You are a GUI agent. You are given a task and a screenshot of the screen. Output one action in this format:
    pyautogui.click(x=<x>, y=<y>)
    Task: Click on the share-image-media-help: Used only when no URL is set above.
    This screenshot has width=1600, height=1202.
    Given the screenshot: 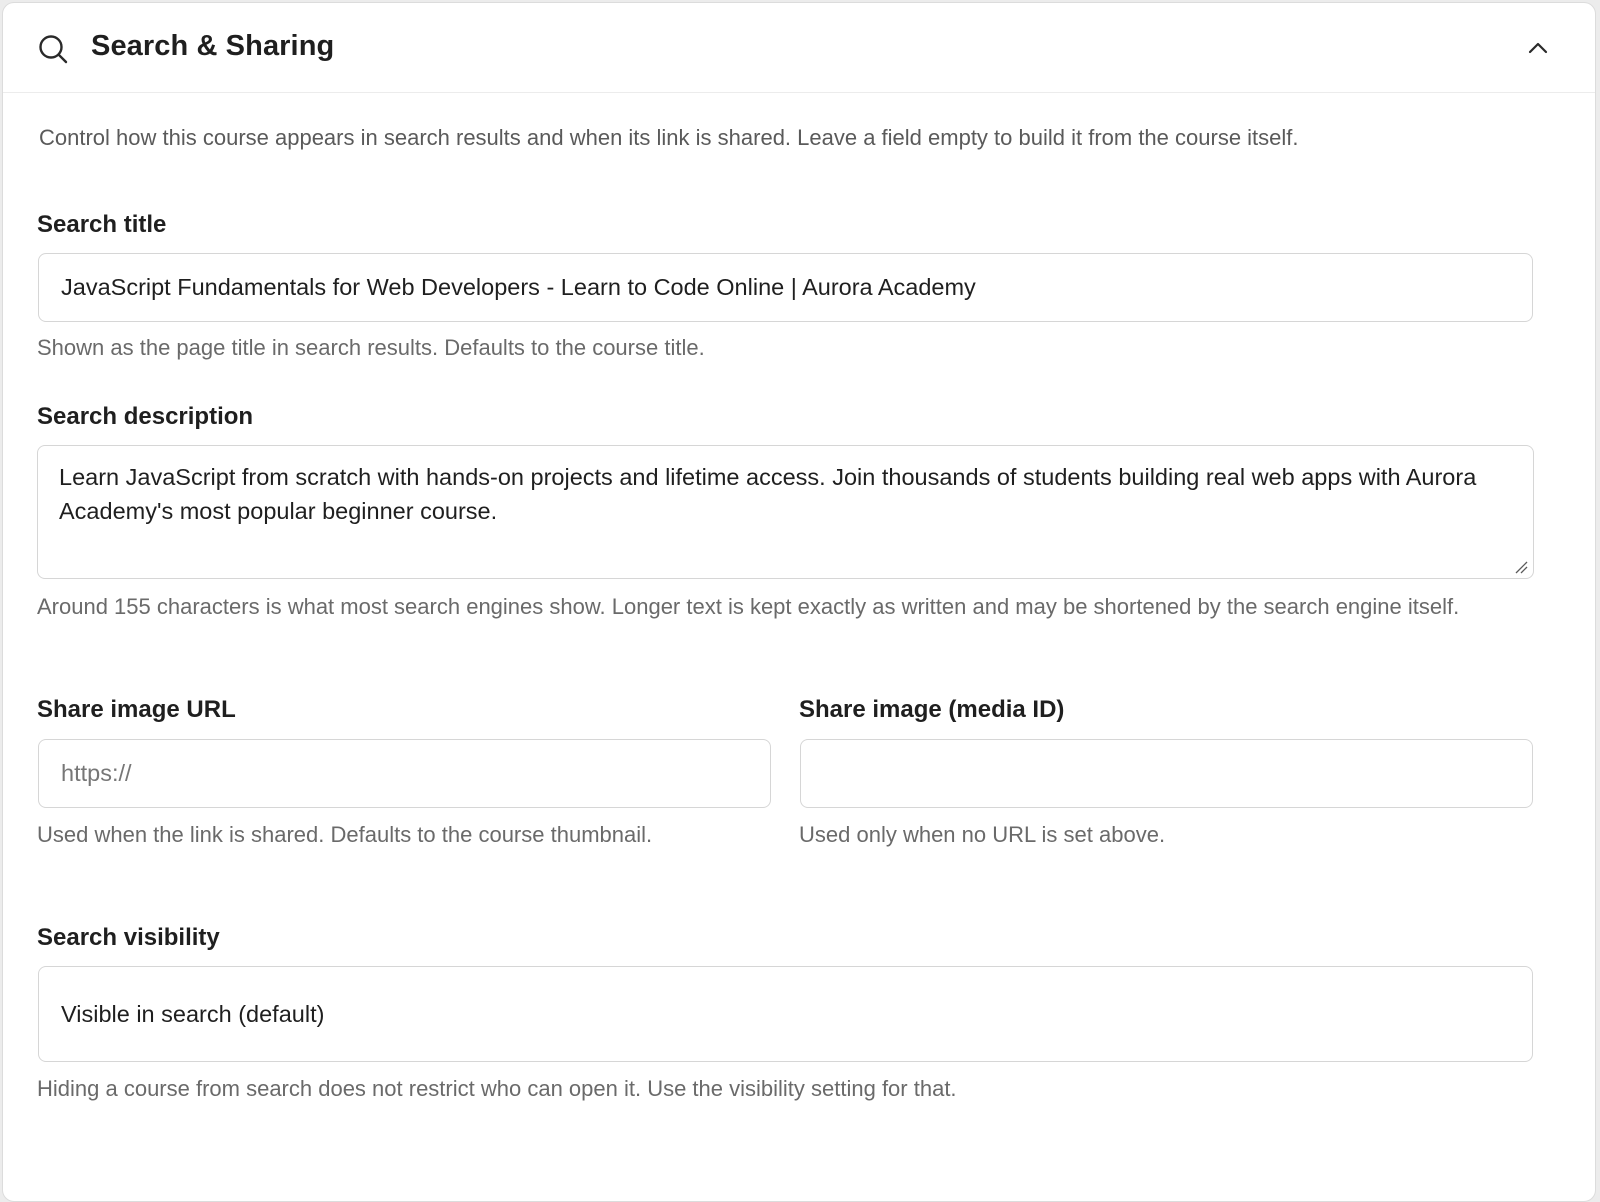 What is the action you would take?
    pyautogui.click(x=982, y=834)
    